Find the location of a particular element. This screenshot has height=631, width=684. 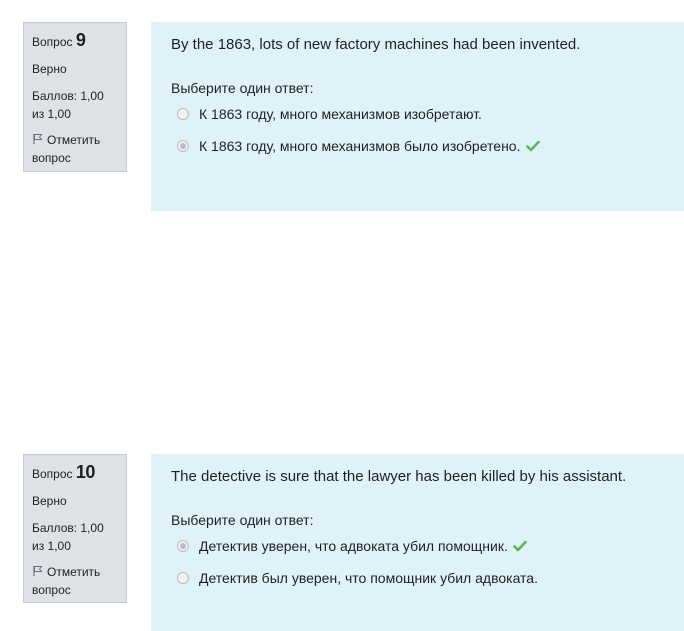

question-number: 9 is located at coordinates (80, 40).